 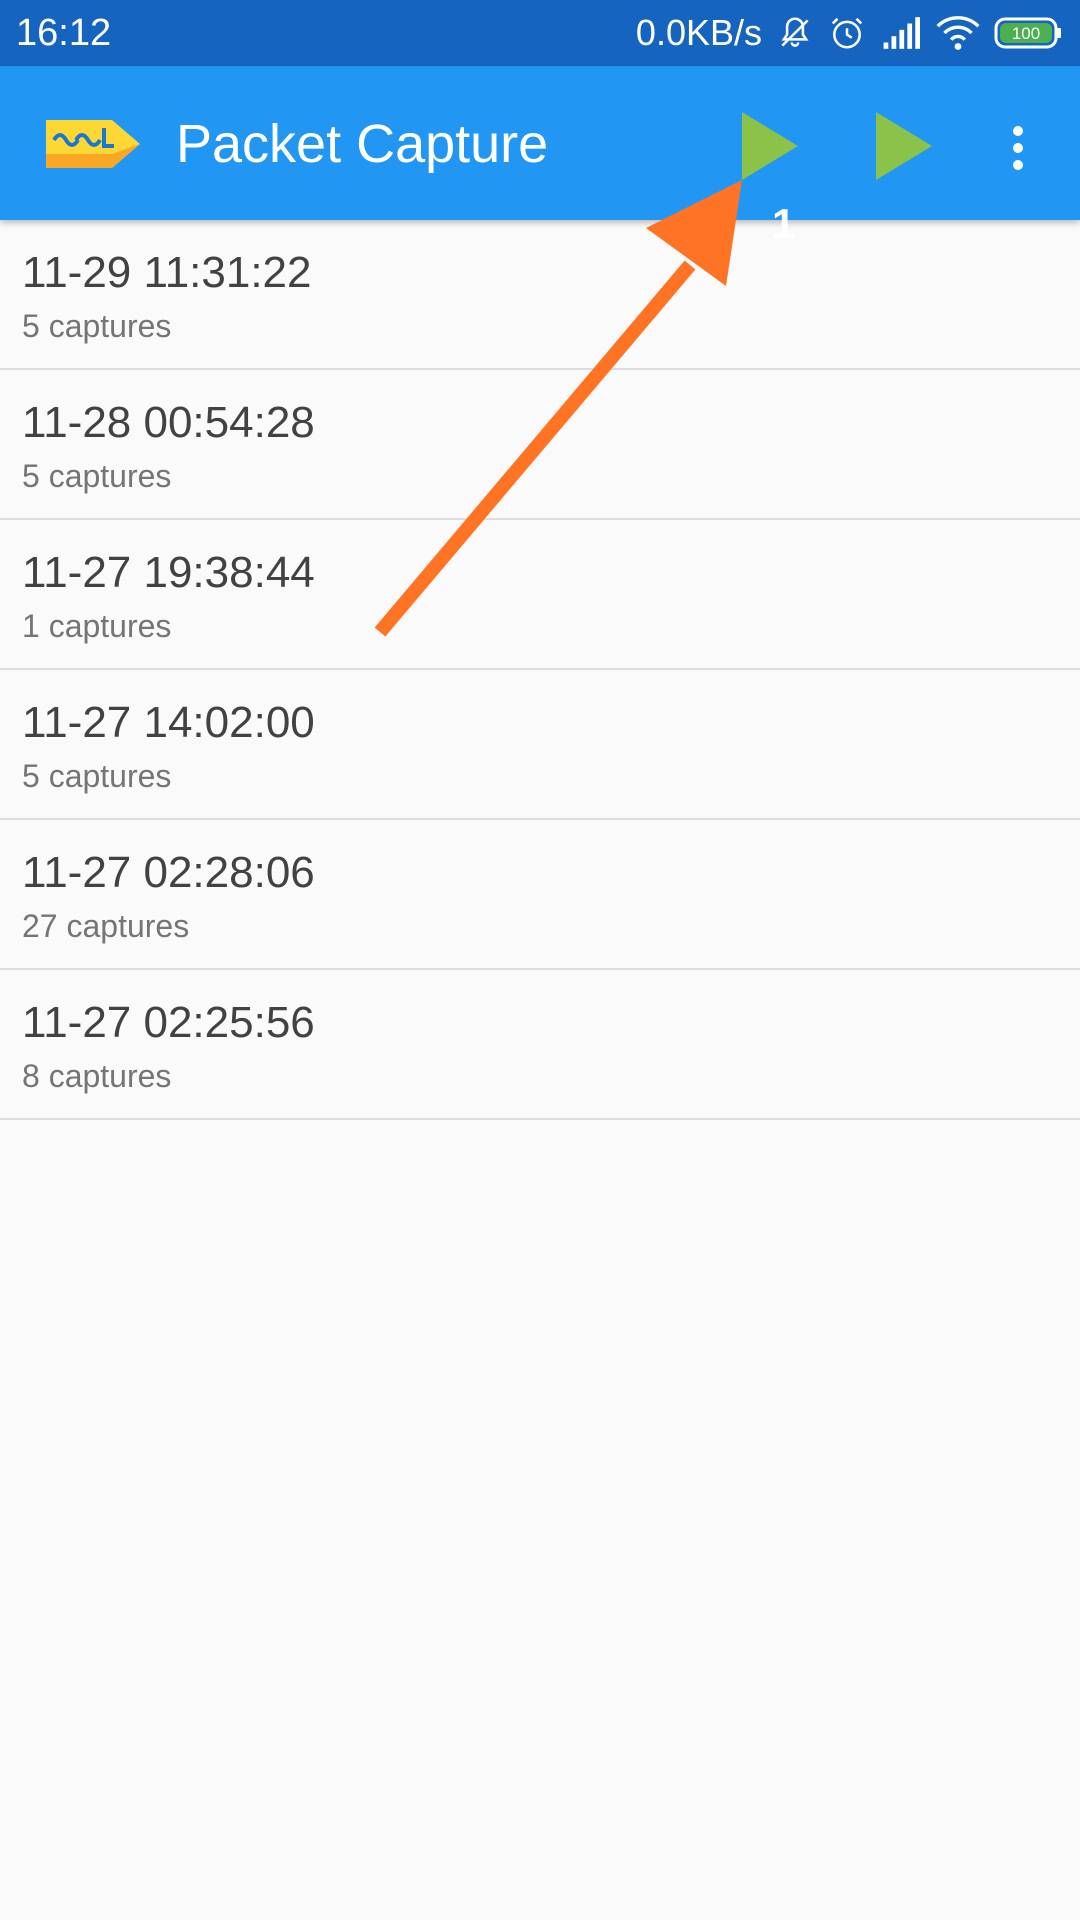 What do you see at coordinates (168, 572) in the screenshot?
I see `session-time: 11-27 19:38:44` at bounding box center [168, 572].